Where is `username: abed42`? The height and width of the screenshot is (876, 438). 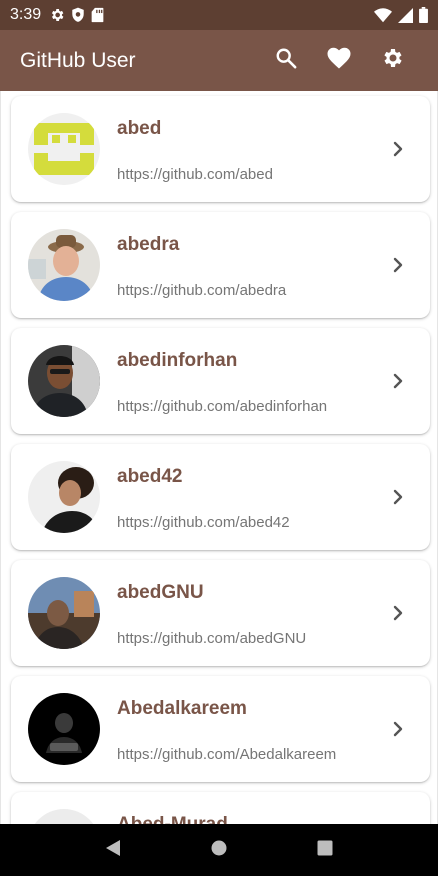 username: abed42 is located at coordinates (150, 476).